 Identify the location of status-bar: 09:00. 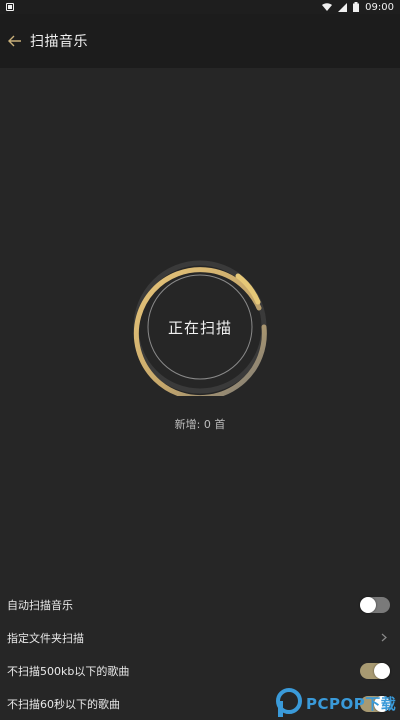
(200, 7).